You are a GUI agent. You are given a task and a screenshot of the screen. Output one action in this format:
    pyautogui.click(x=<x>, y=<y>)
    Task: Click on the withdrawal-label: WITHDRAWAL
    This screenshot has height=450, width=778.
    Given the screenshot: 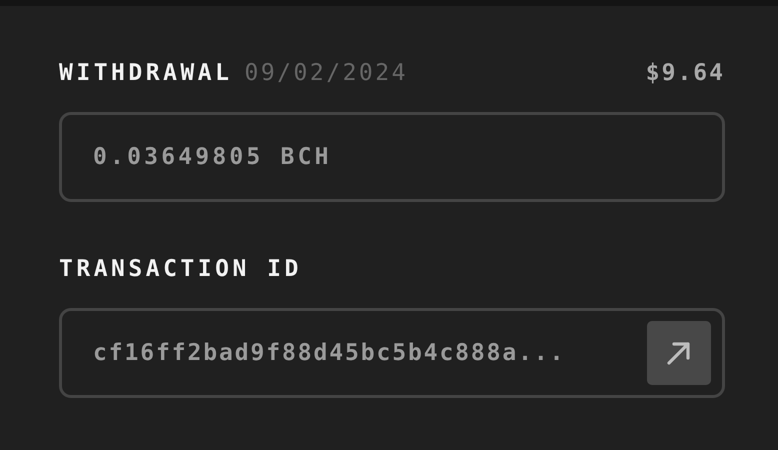 What is the action you would take?
    pyautogui.click(x=145, y=73)
    